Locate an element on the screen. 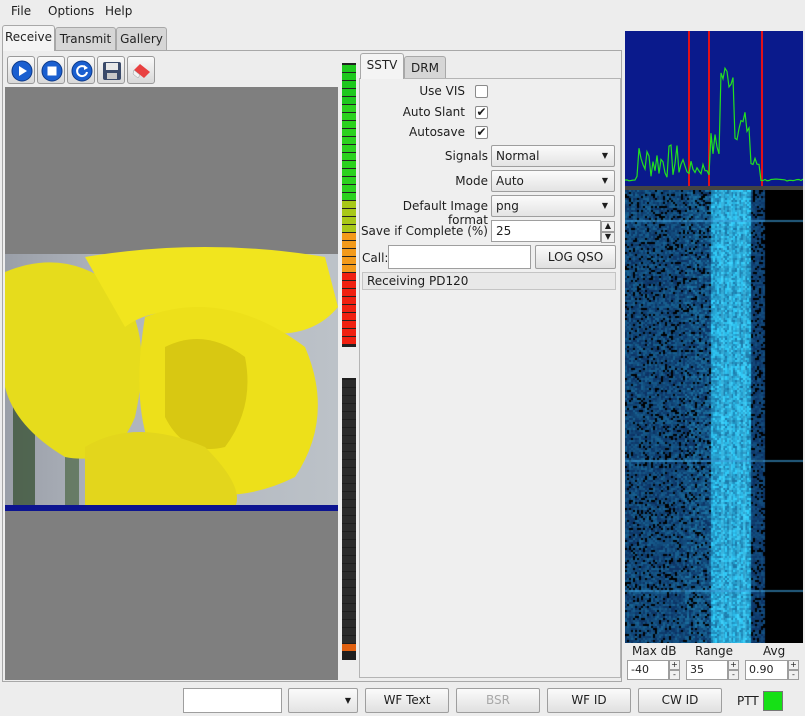 The image size is (805, 716). range-stepper: + - is located at coordinates (733, 670).